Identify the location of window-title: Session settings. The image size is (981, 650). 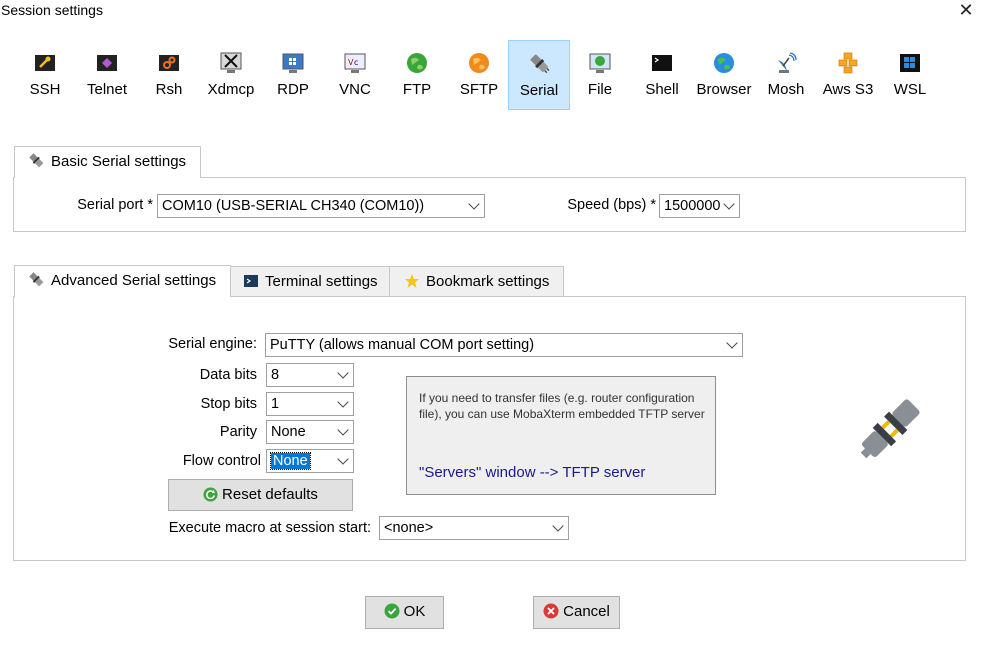
(52, 10).